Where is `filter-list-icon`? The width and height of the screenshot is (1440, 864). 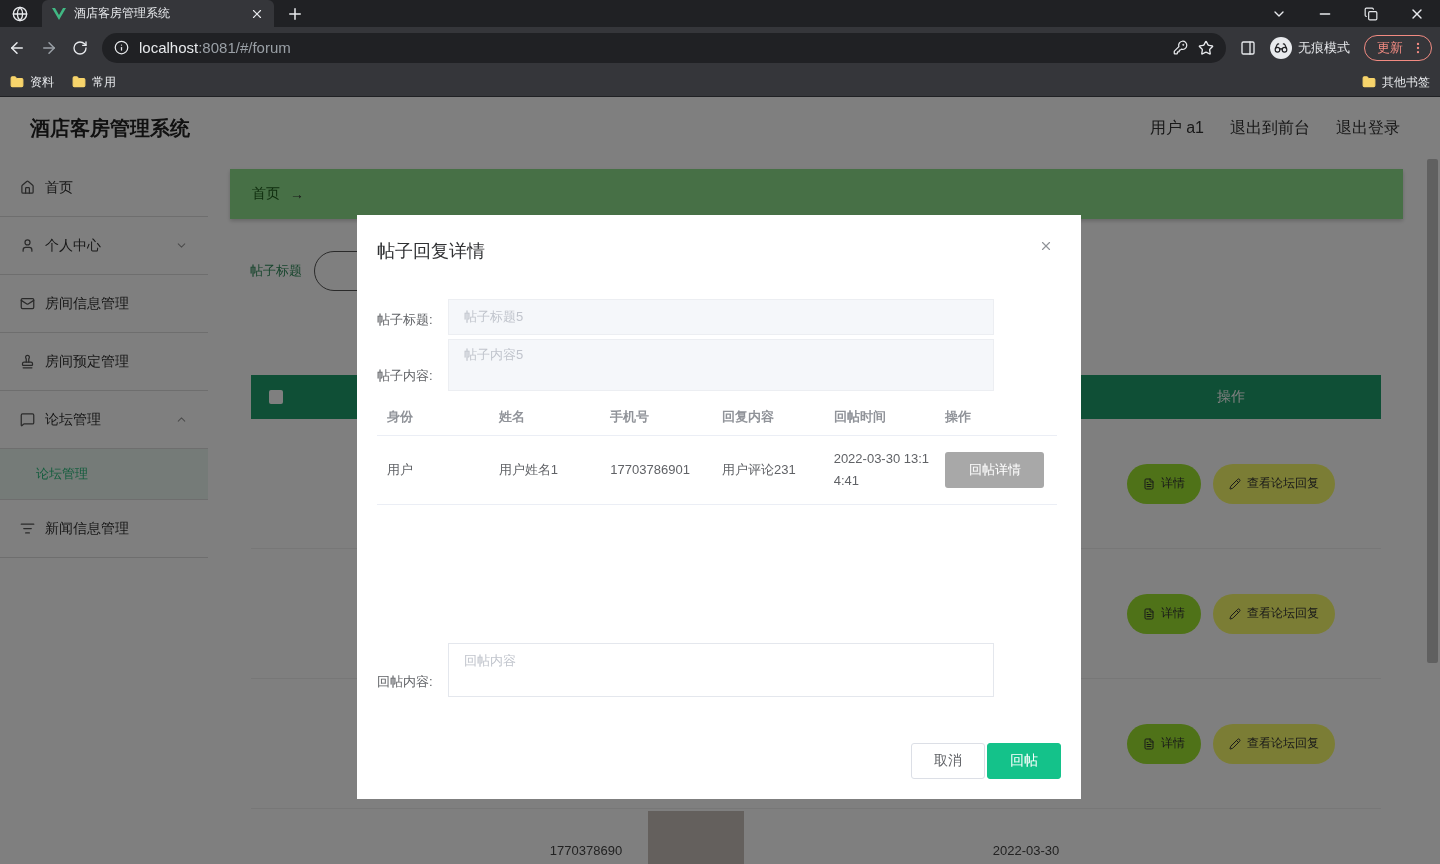 filter-list-icon is located at coordinates (27, 528).